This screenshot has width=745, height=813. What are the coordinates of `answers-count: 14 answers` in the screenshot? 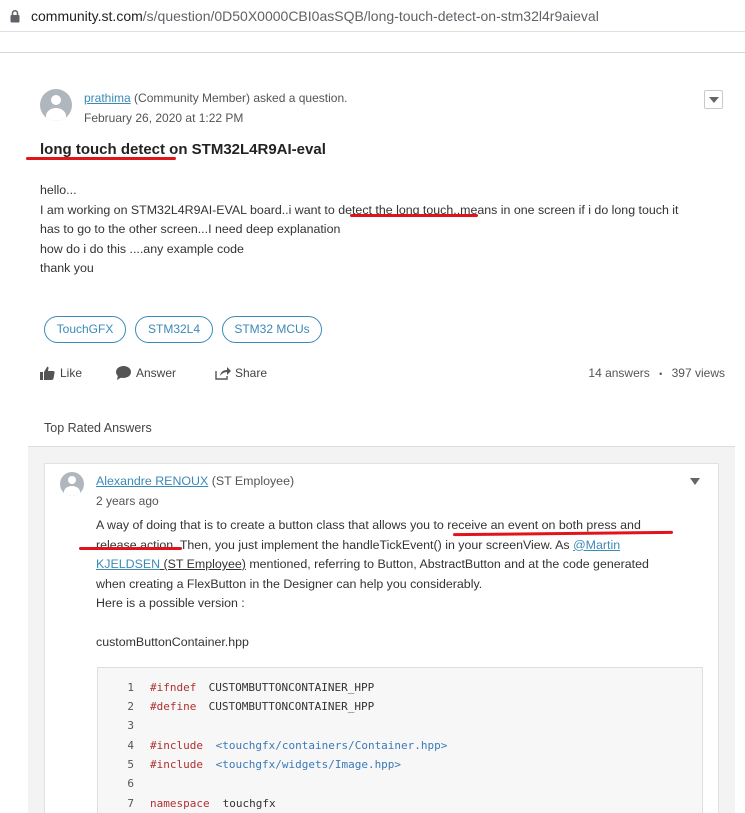 It's located at (618, 373).